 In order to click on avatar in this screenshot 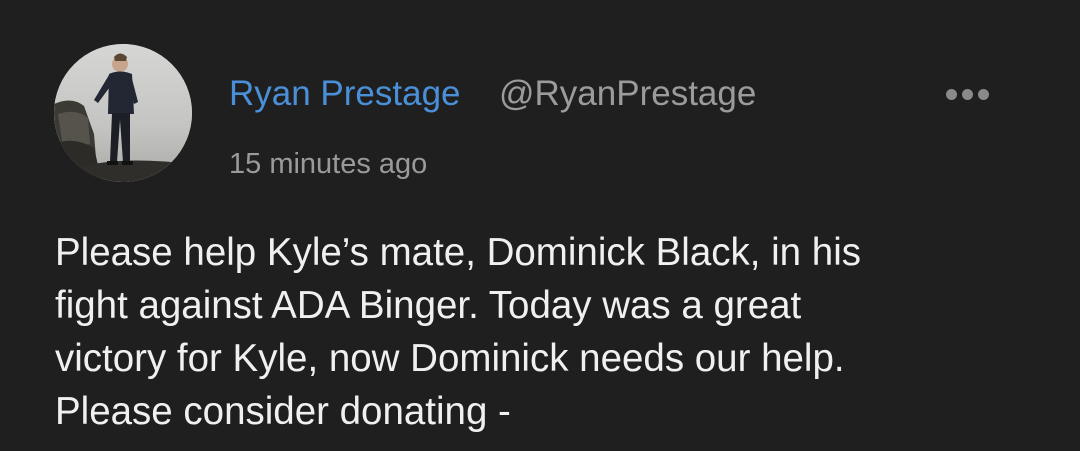, I will do `click(123, 113)`.